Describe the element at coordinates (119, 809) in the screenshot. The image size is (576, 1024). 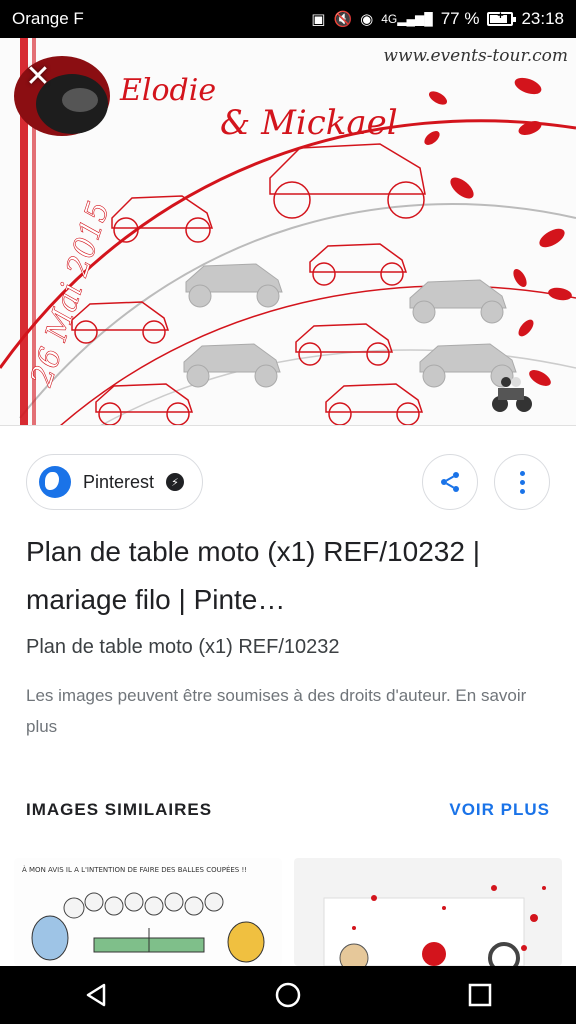
I see `similar-images-heading: IMAGES SIMILAIRES` at that location.